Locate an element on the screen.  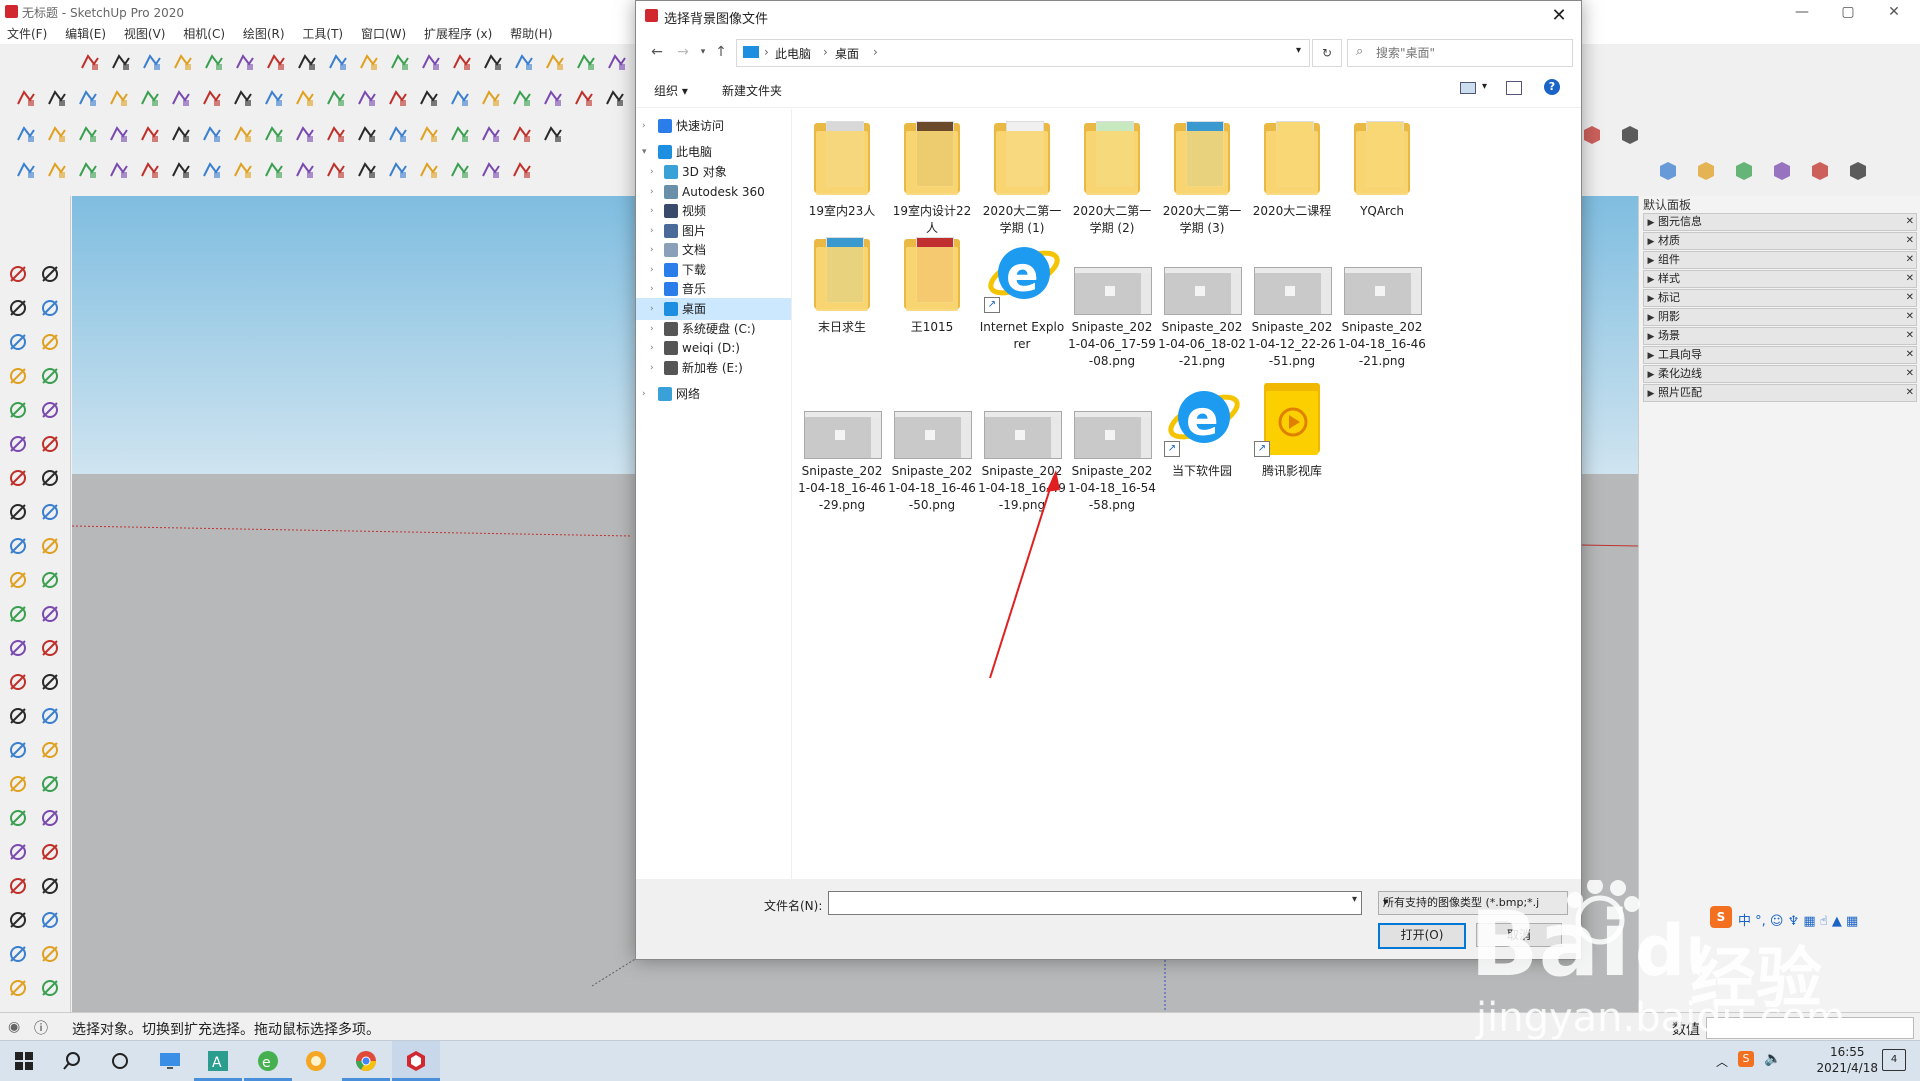
speaker-icon: 🔈 is located at coordinates (1772, 1059).